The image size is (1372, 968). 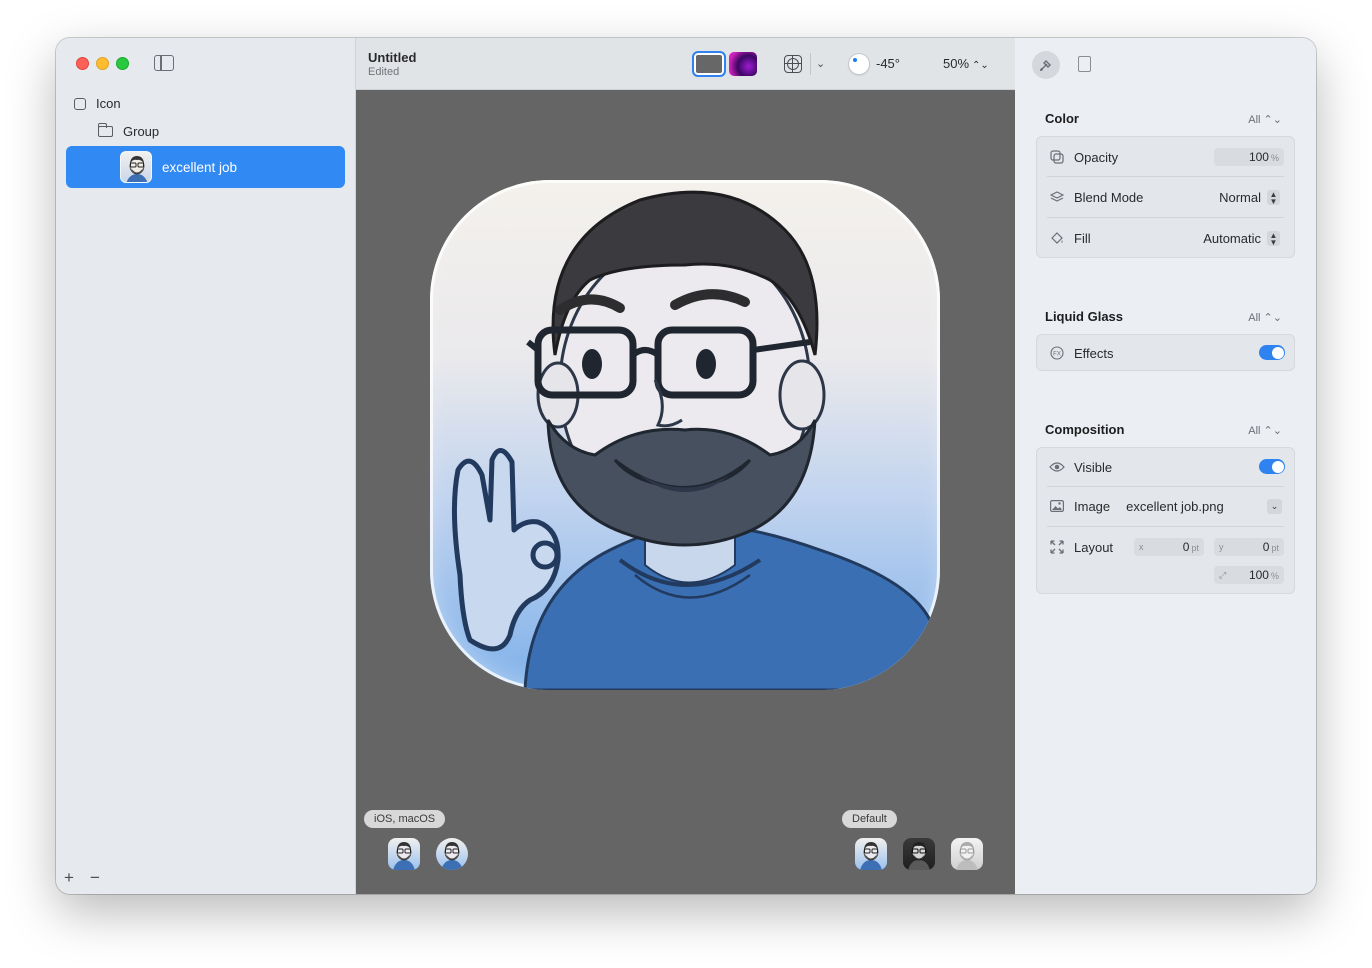 I want to click on y-value: 0, so click(x=1266, y=547).